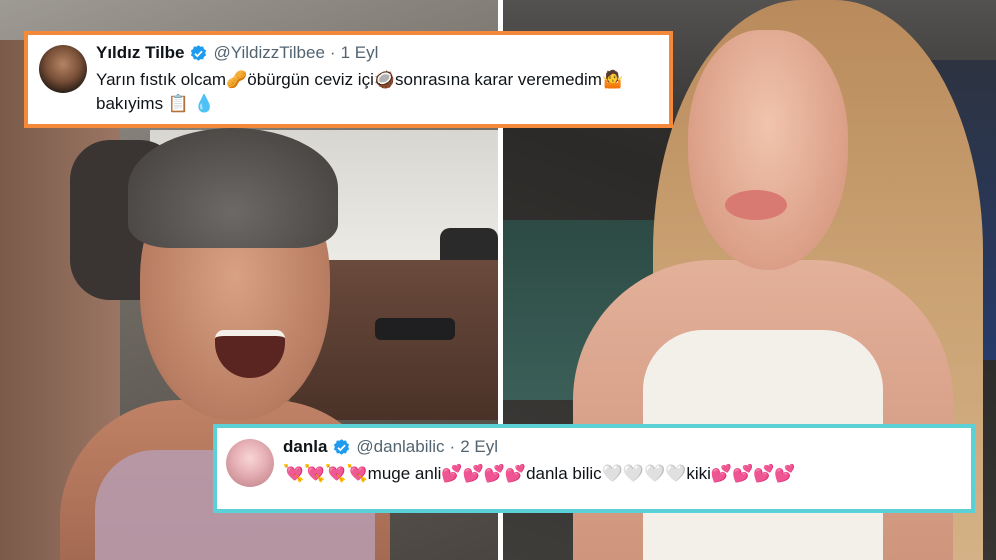  I want to click on author-handle: @danlabilic, so click(400, 447).